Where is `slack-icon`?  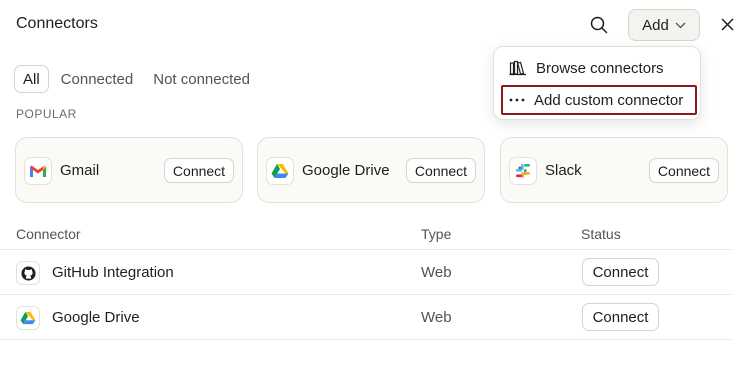
slack-icon is located at coordinates (523, 171).